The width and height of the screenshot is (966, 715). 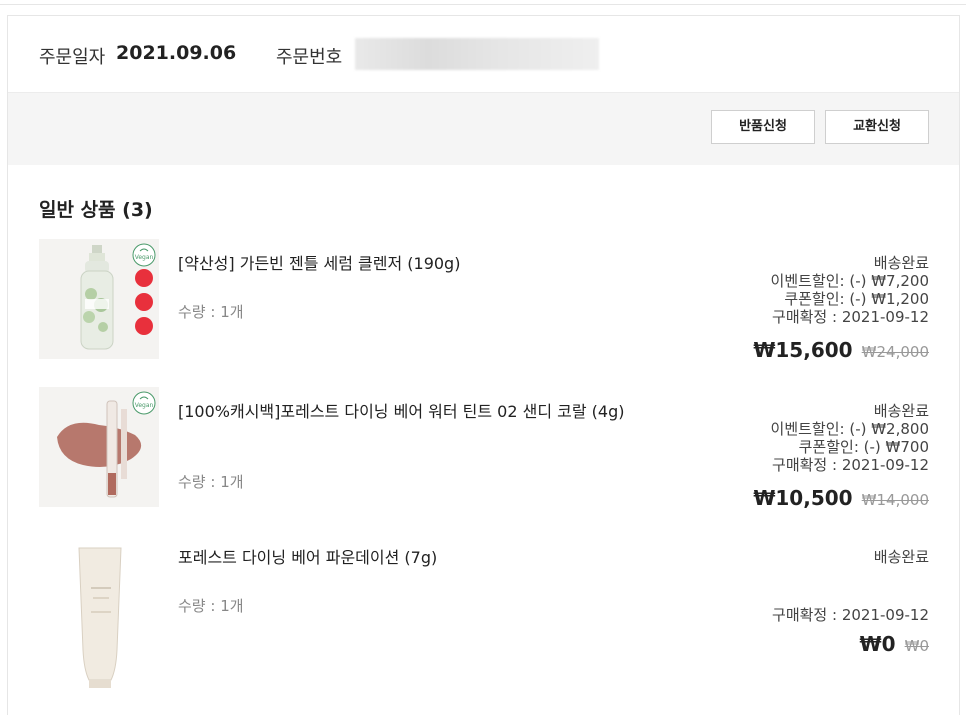 What do you see at coordinates (408, 411) in the screenshot?
I see `product-name: [100%캐시백]포레스트 다이닝 베어 워터 틴트 02 샌디 코랄 (4g)` at bounding box center [408, 411].